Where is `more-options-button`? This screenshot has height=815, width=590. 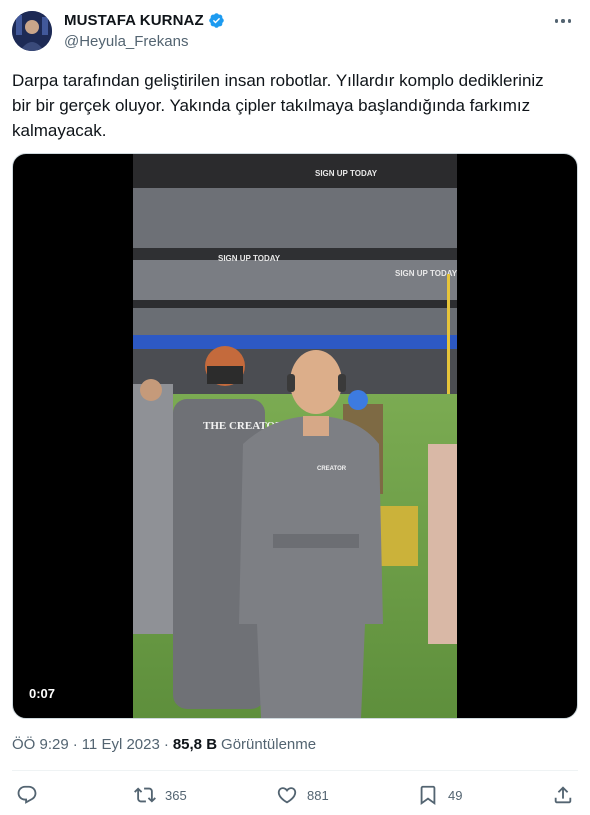
more-options-button is located at coordinates (563, 21).